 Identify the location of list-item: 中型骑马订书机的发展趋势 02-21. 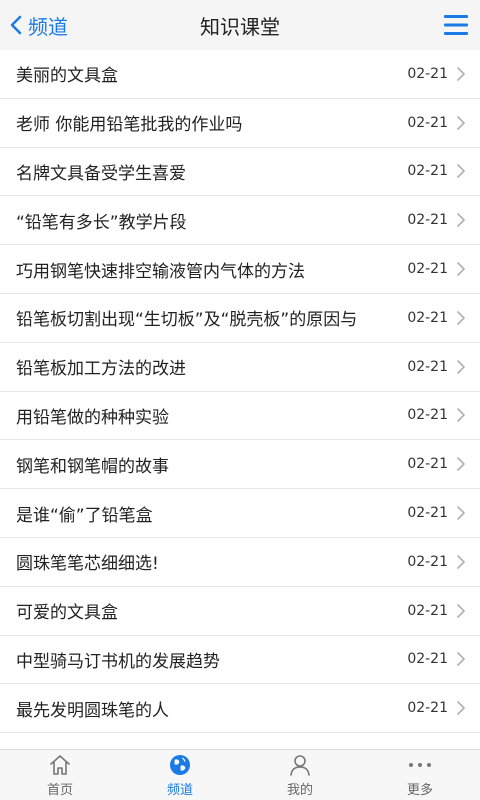
(240, 660).